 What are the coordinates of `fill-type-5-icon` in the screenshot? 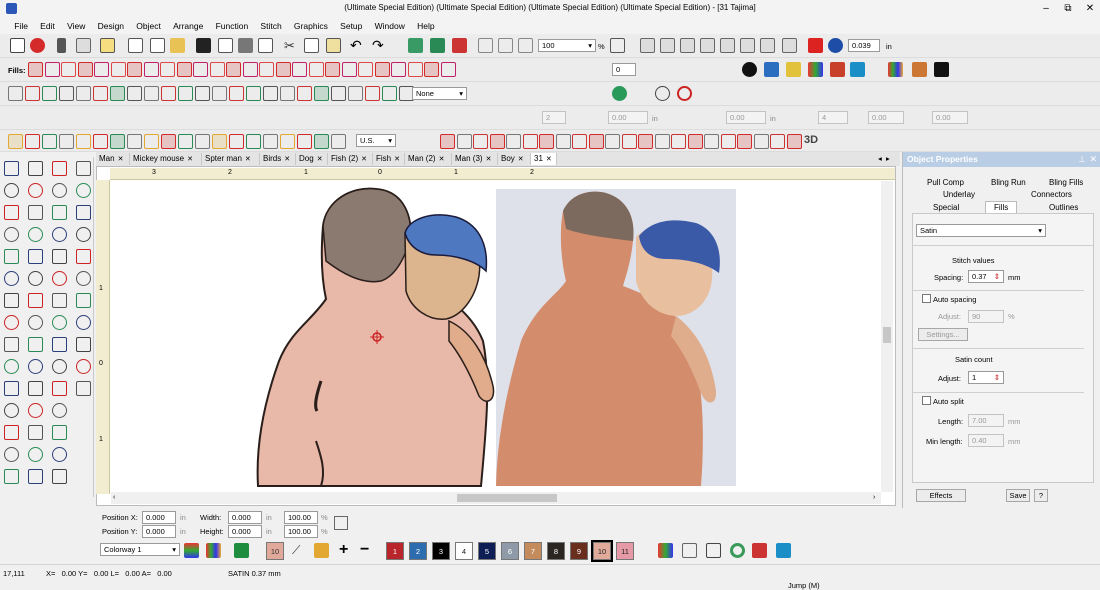 It's located at (101, 69).